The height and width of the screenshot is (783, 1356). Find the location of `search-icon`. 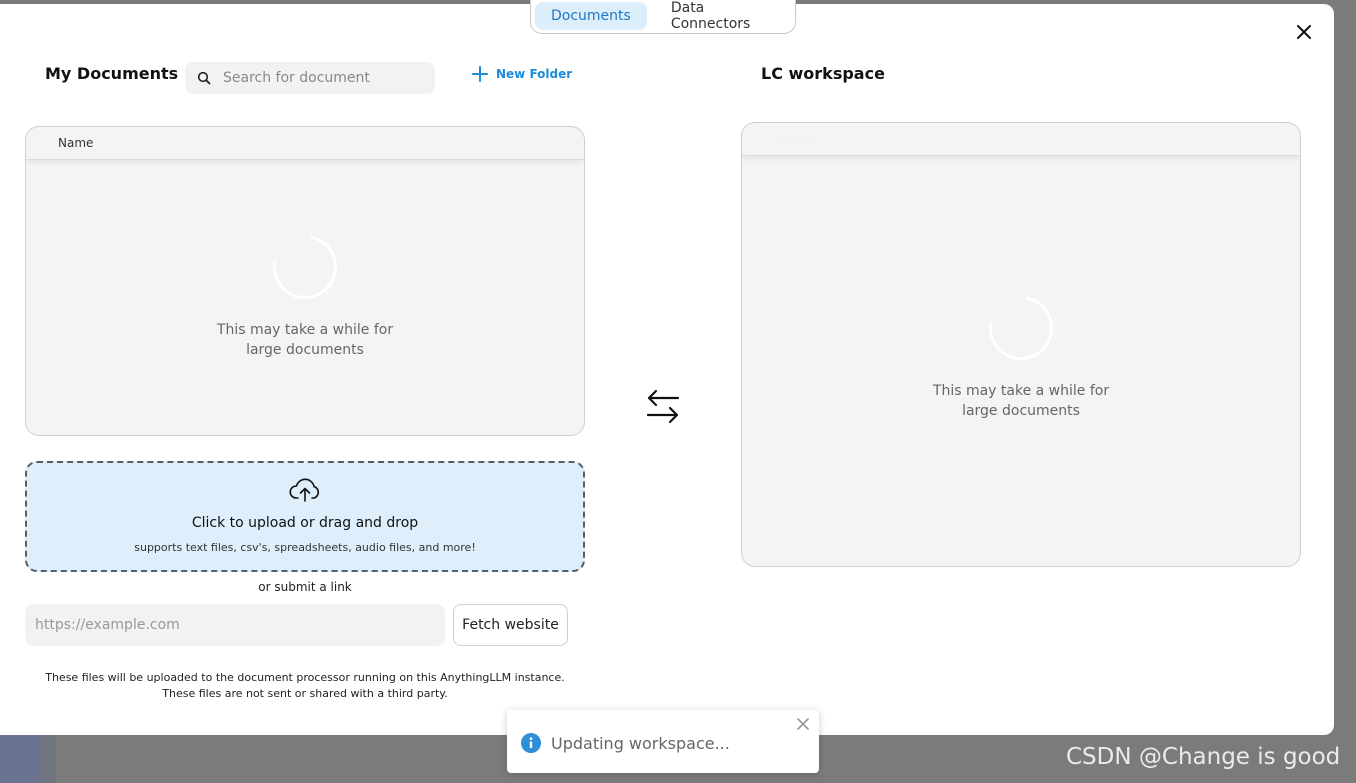

search-icon is located at coordinates (204, 78).